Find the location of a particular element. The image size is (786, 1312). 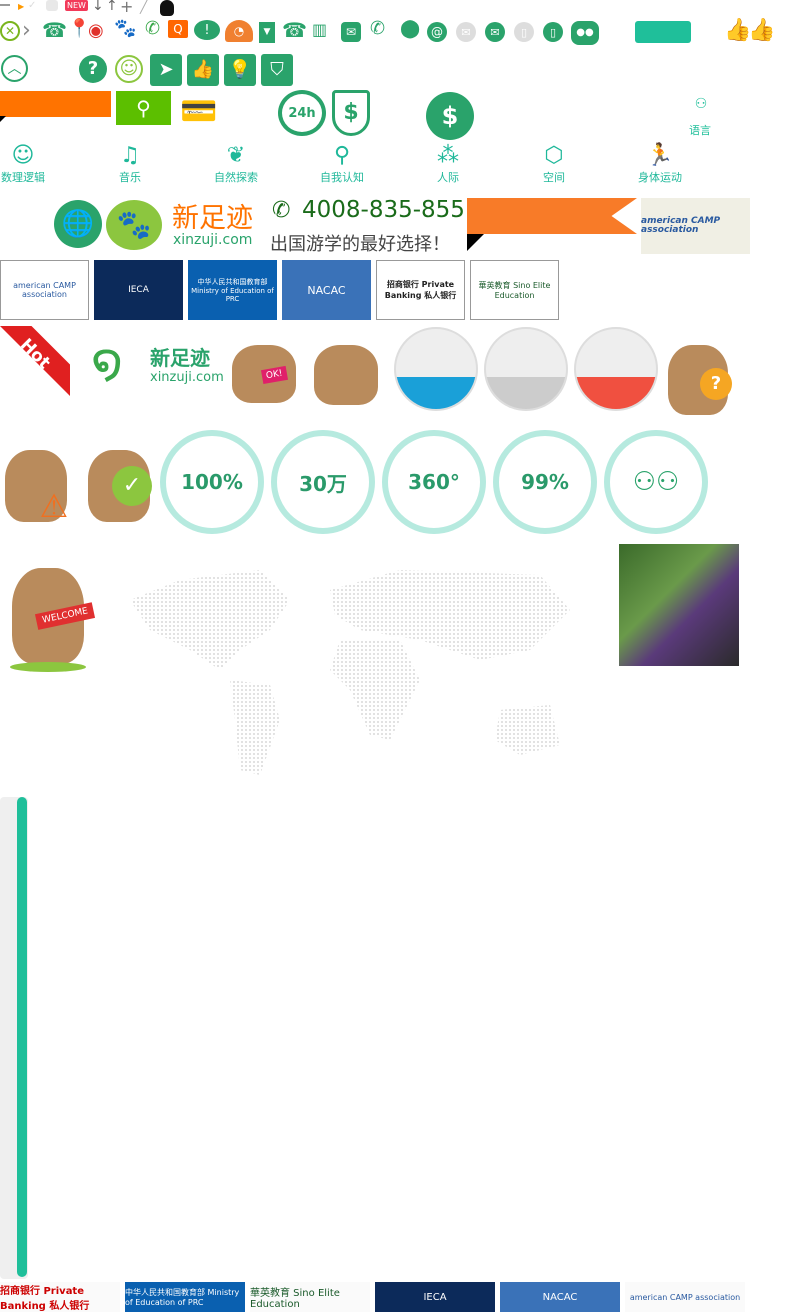

tooltip-bubble is located at coordinates (663, 32).